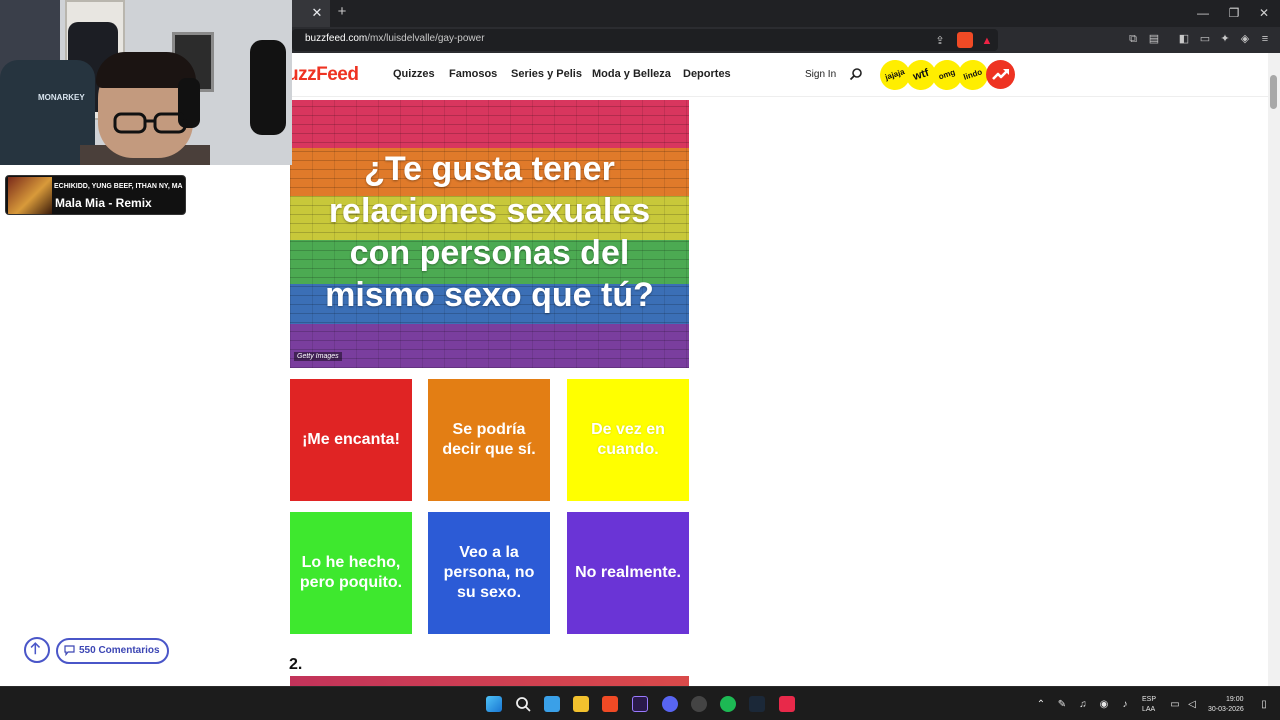 The height and width of the screenshot is (720, 1280). Describe the element at coordinates (628, 573) in the screenshot. I see `answer-no-realmente: No realmente.` at that location.